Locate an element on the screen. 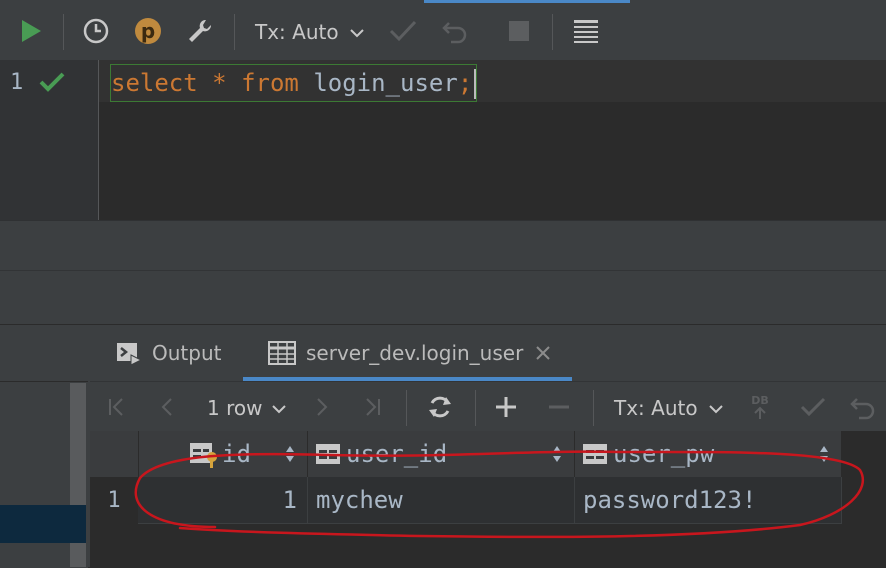 The image size is (886, 568). tab-login-user-label: server_dev.login_user is located at coordinates (415, 353).